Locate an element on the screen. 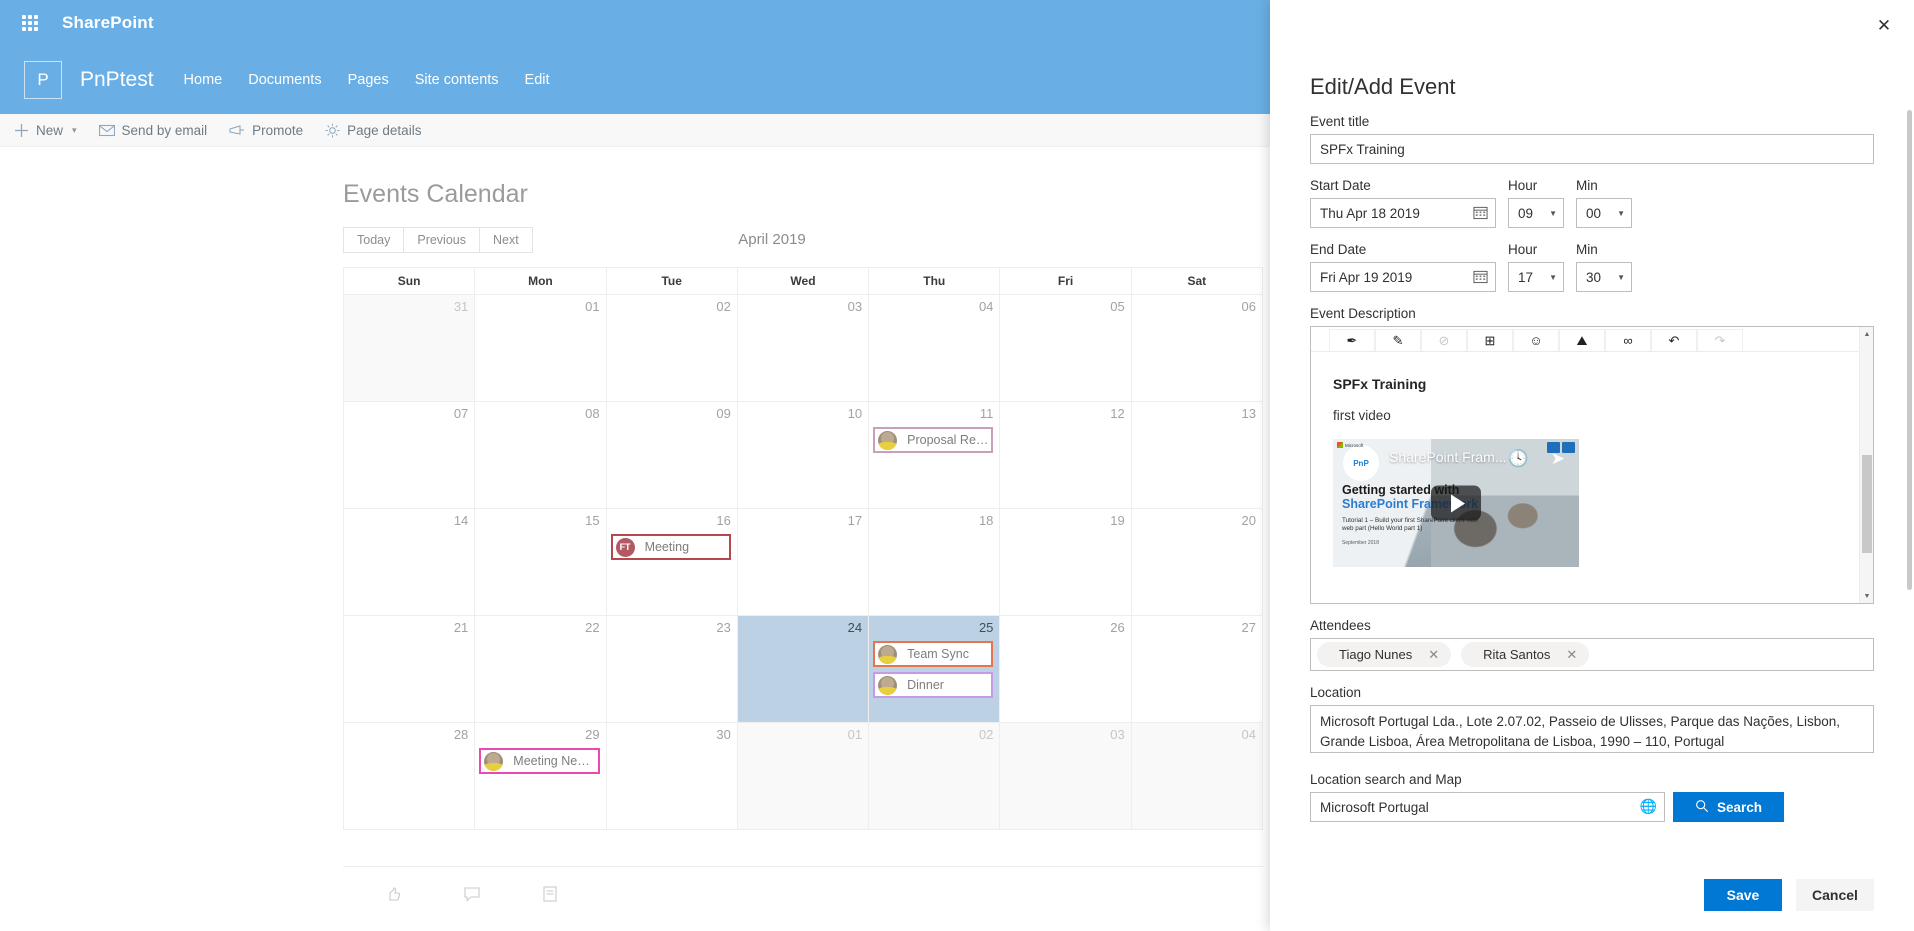 This screenshot has height=931, width=1914. play-icon is located at coordinates (1456, 503).